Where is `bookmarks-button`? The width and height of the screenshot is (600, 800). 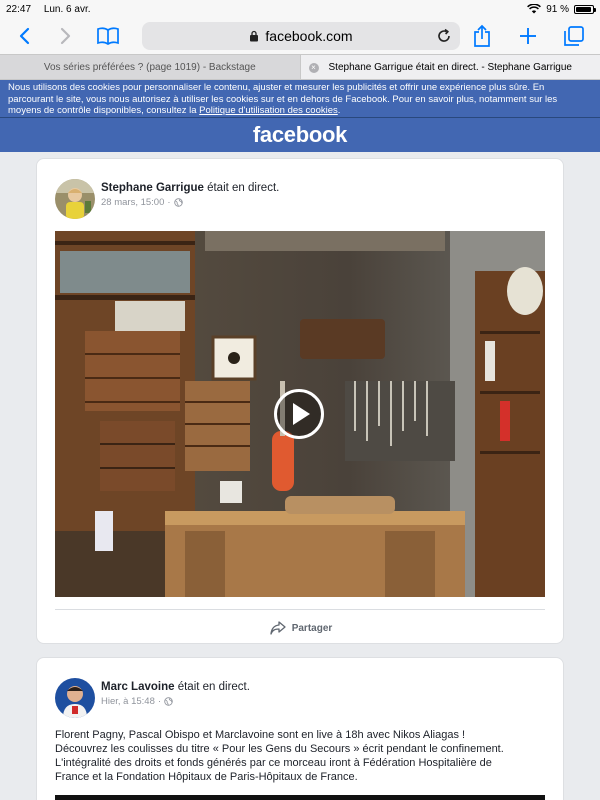 bookmarks-button is located at coordinates (108, 36).